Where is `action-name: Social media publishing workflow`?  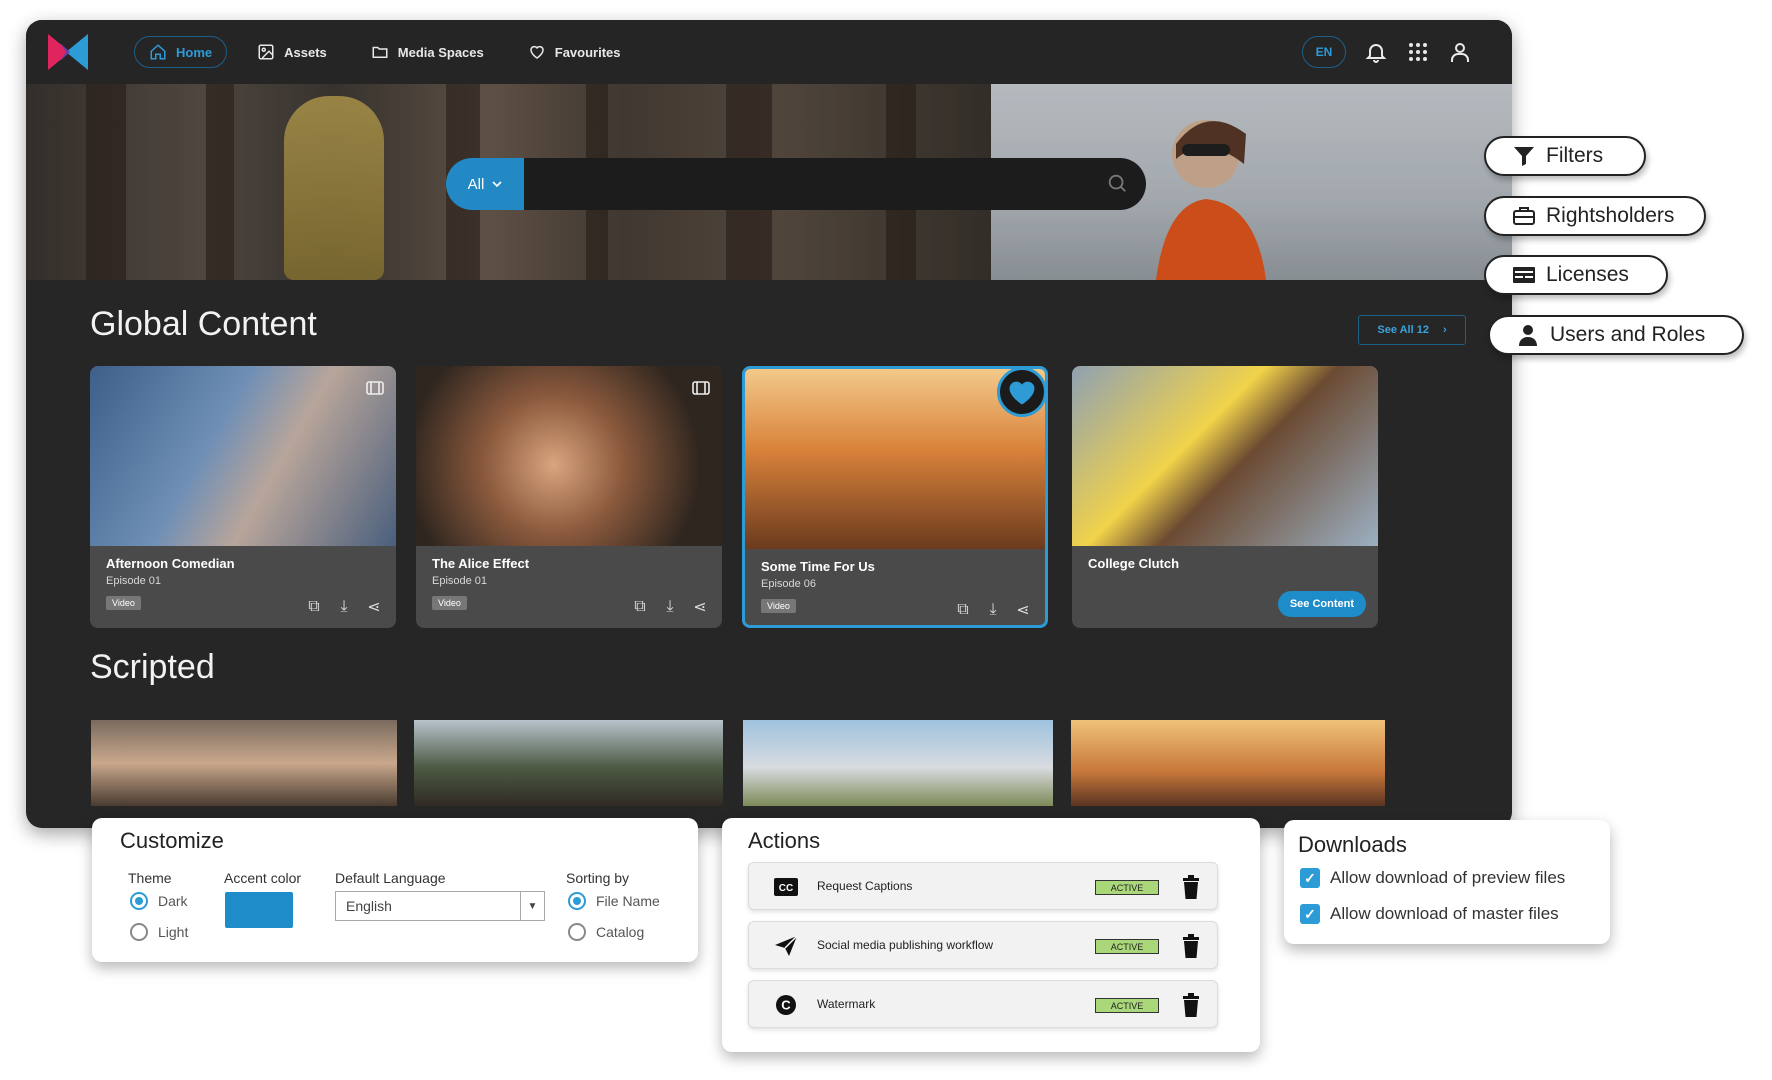 action-name: Social media publishing workflow is located at coordinates (905, 945).